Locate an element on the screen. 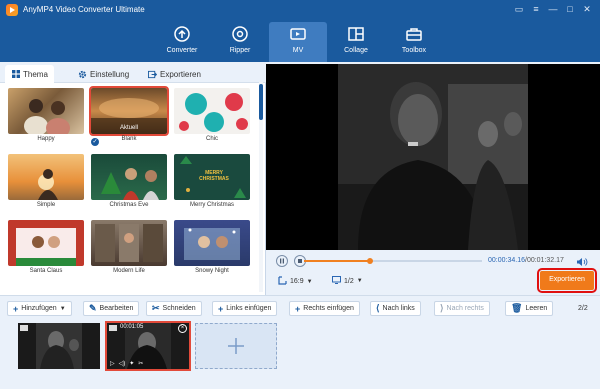 This screenshot has height=389, width=600. tab-exportieren-label: Exportieren is located at coordinates (180, 74).